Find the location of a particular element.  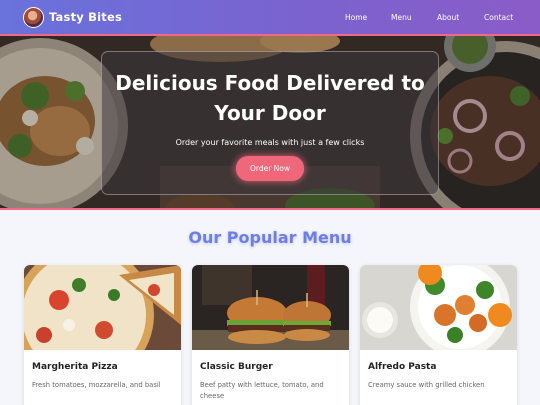

hero-title: Delicious Food Delivered to Your Door is located at coordinates (270, 98).